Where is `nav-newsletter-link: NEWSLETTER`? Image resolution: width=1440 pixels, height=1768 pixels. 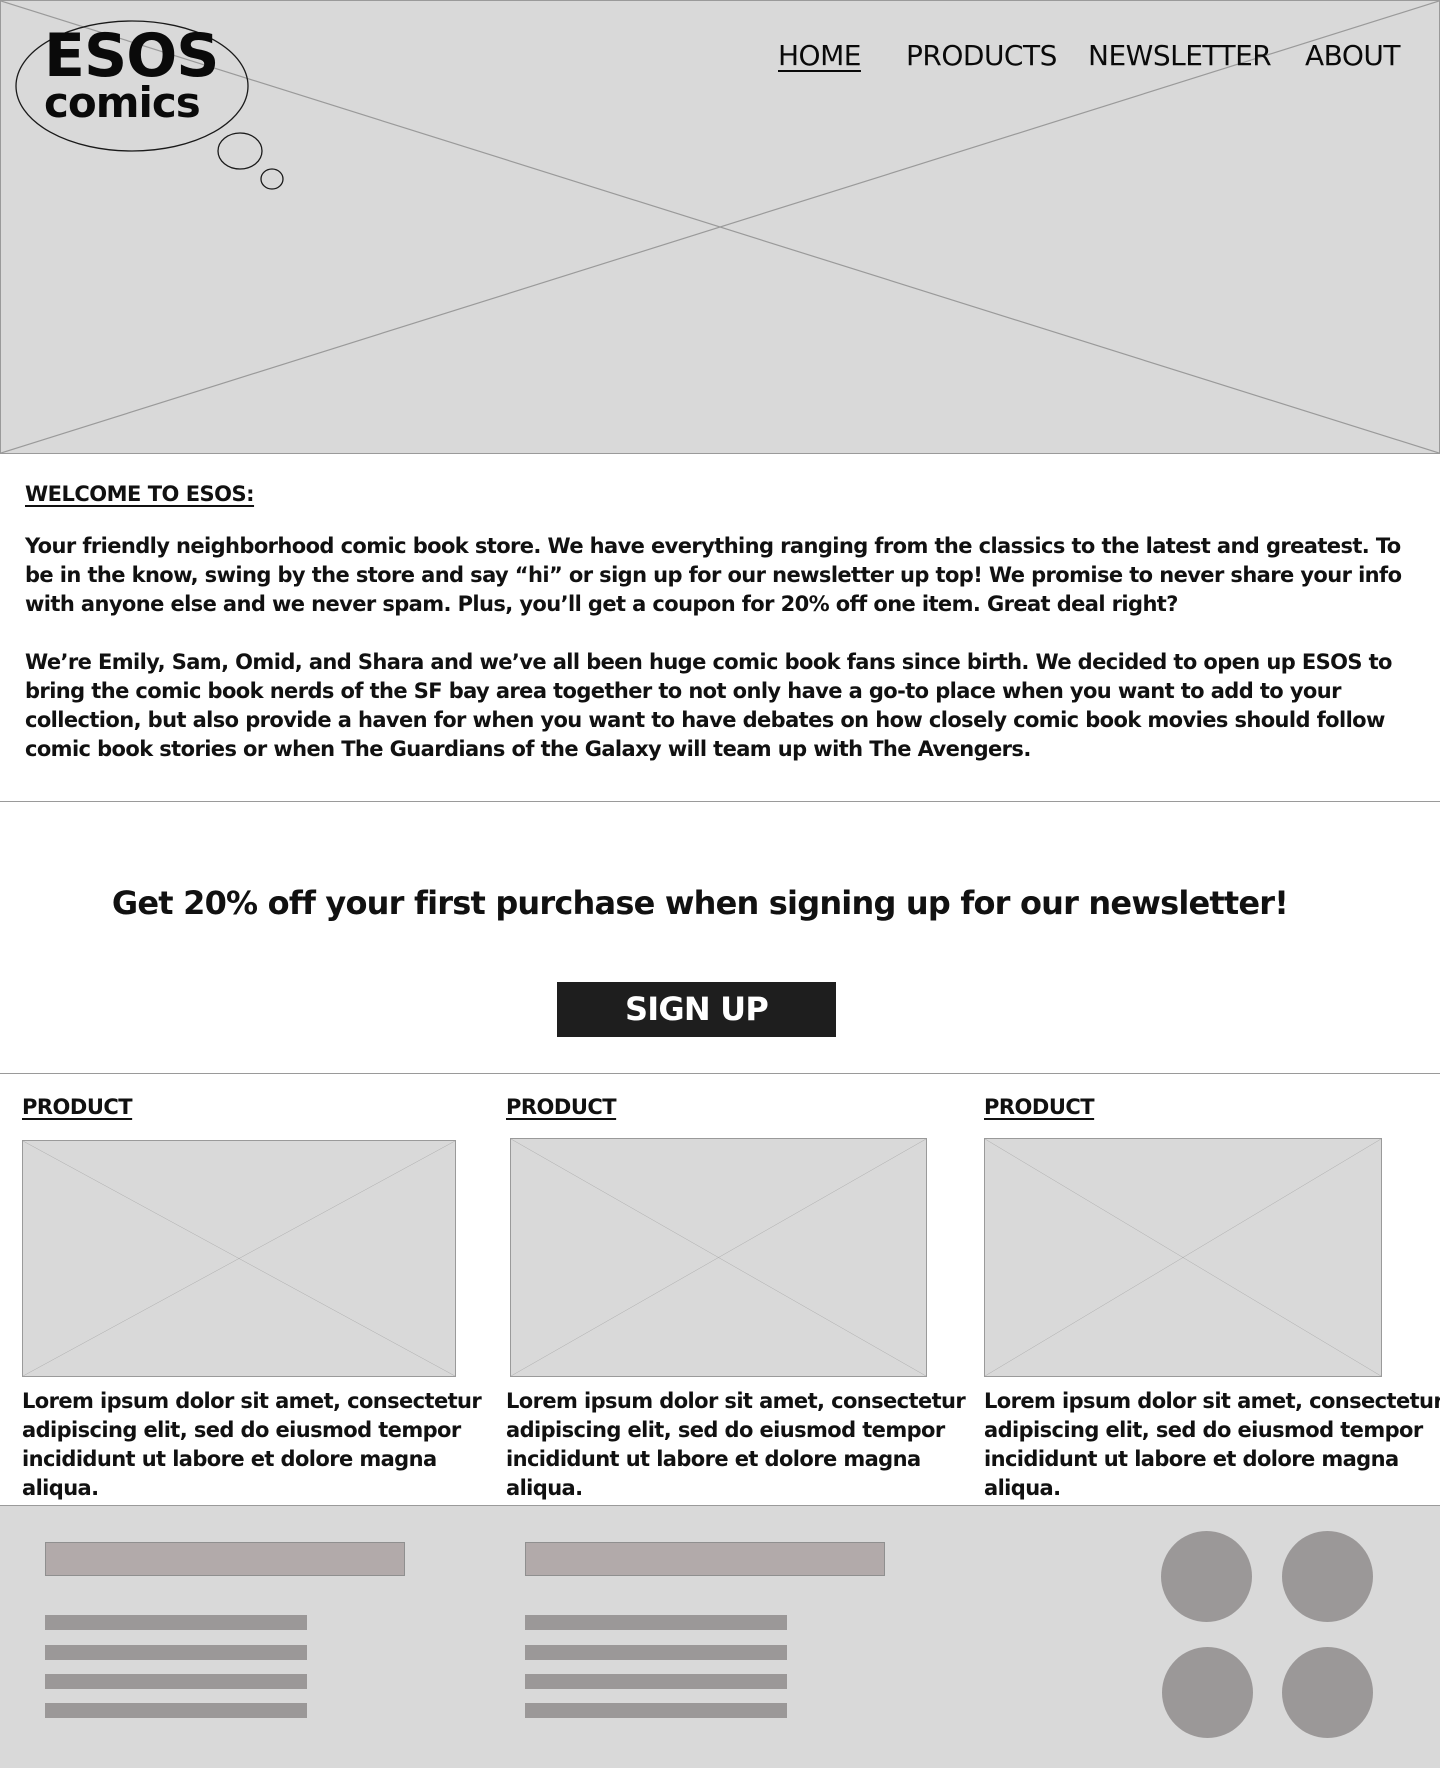
nav-newsletter-link: NEWSLETTER is located at coordinates (1180, 56).